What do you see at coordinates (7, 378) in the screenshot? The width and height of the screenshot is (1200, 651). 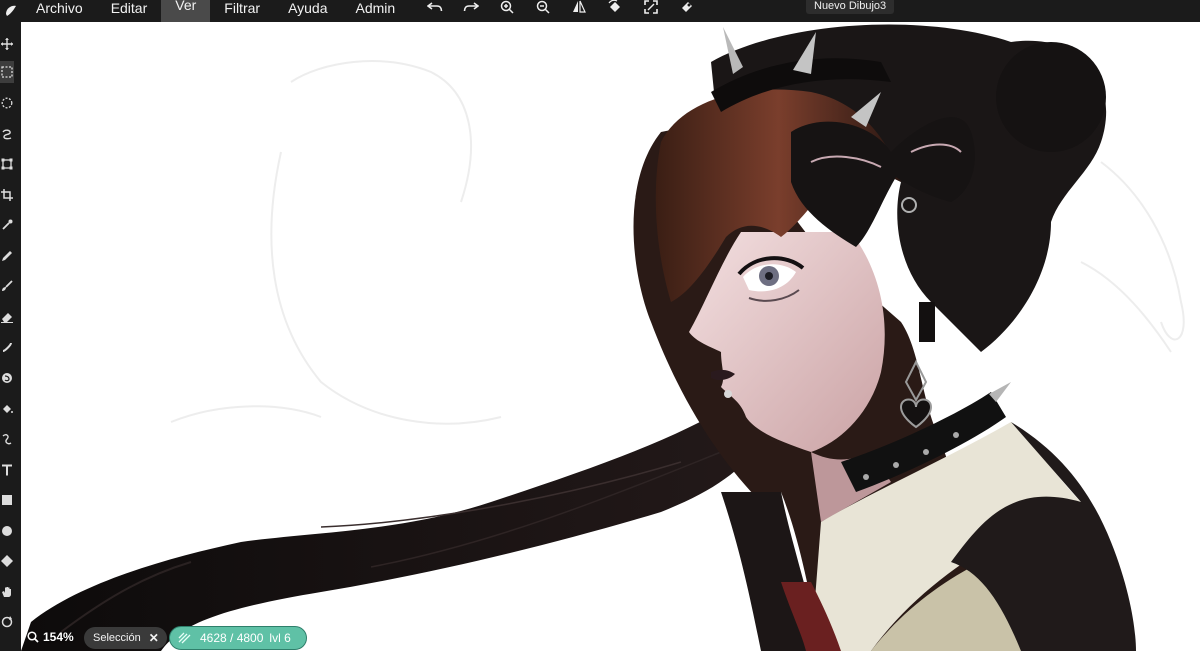 I see `blend-icon` at bounding box center [7, 378].